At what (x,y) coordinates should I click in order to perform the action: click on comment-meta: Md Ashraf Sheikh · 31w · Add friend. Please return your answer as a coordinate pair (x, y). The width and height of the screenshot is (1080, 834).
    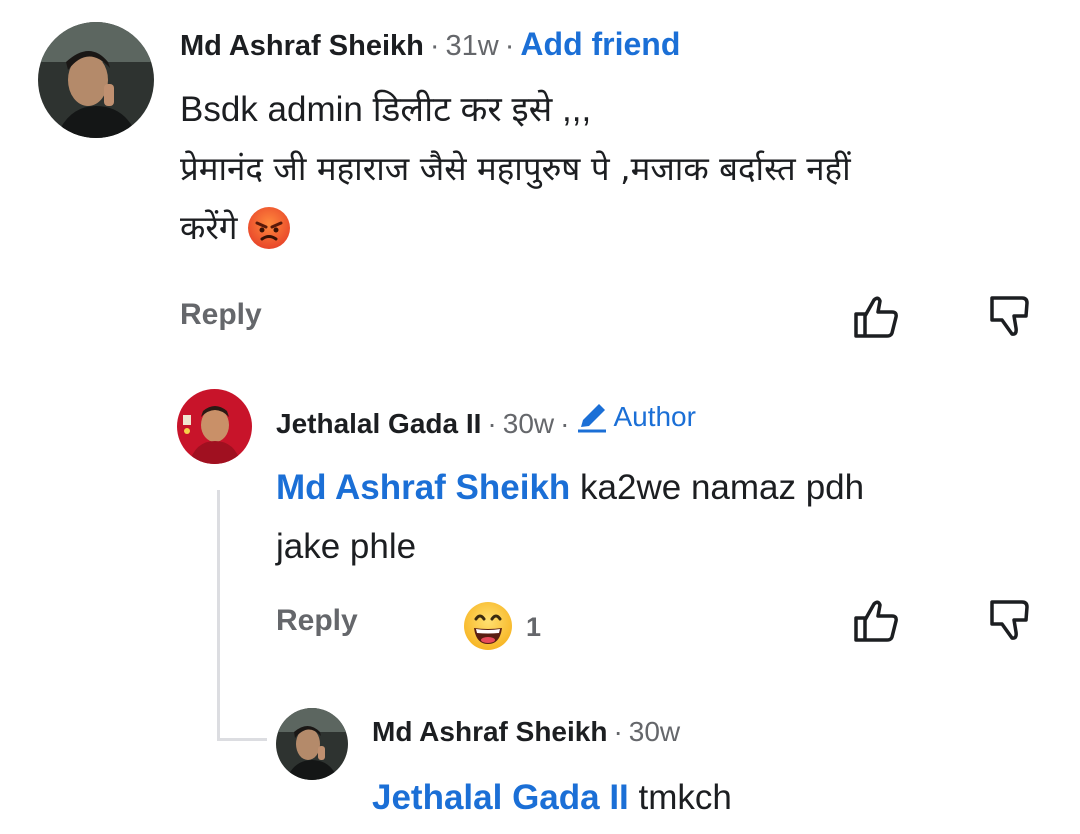
    Looking at the image, I should click on (430, 44).